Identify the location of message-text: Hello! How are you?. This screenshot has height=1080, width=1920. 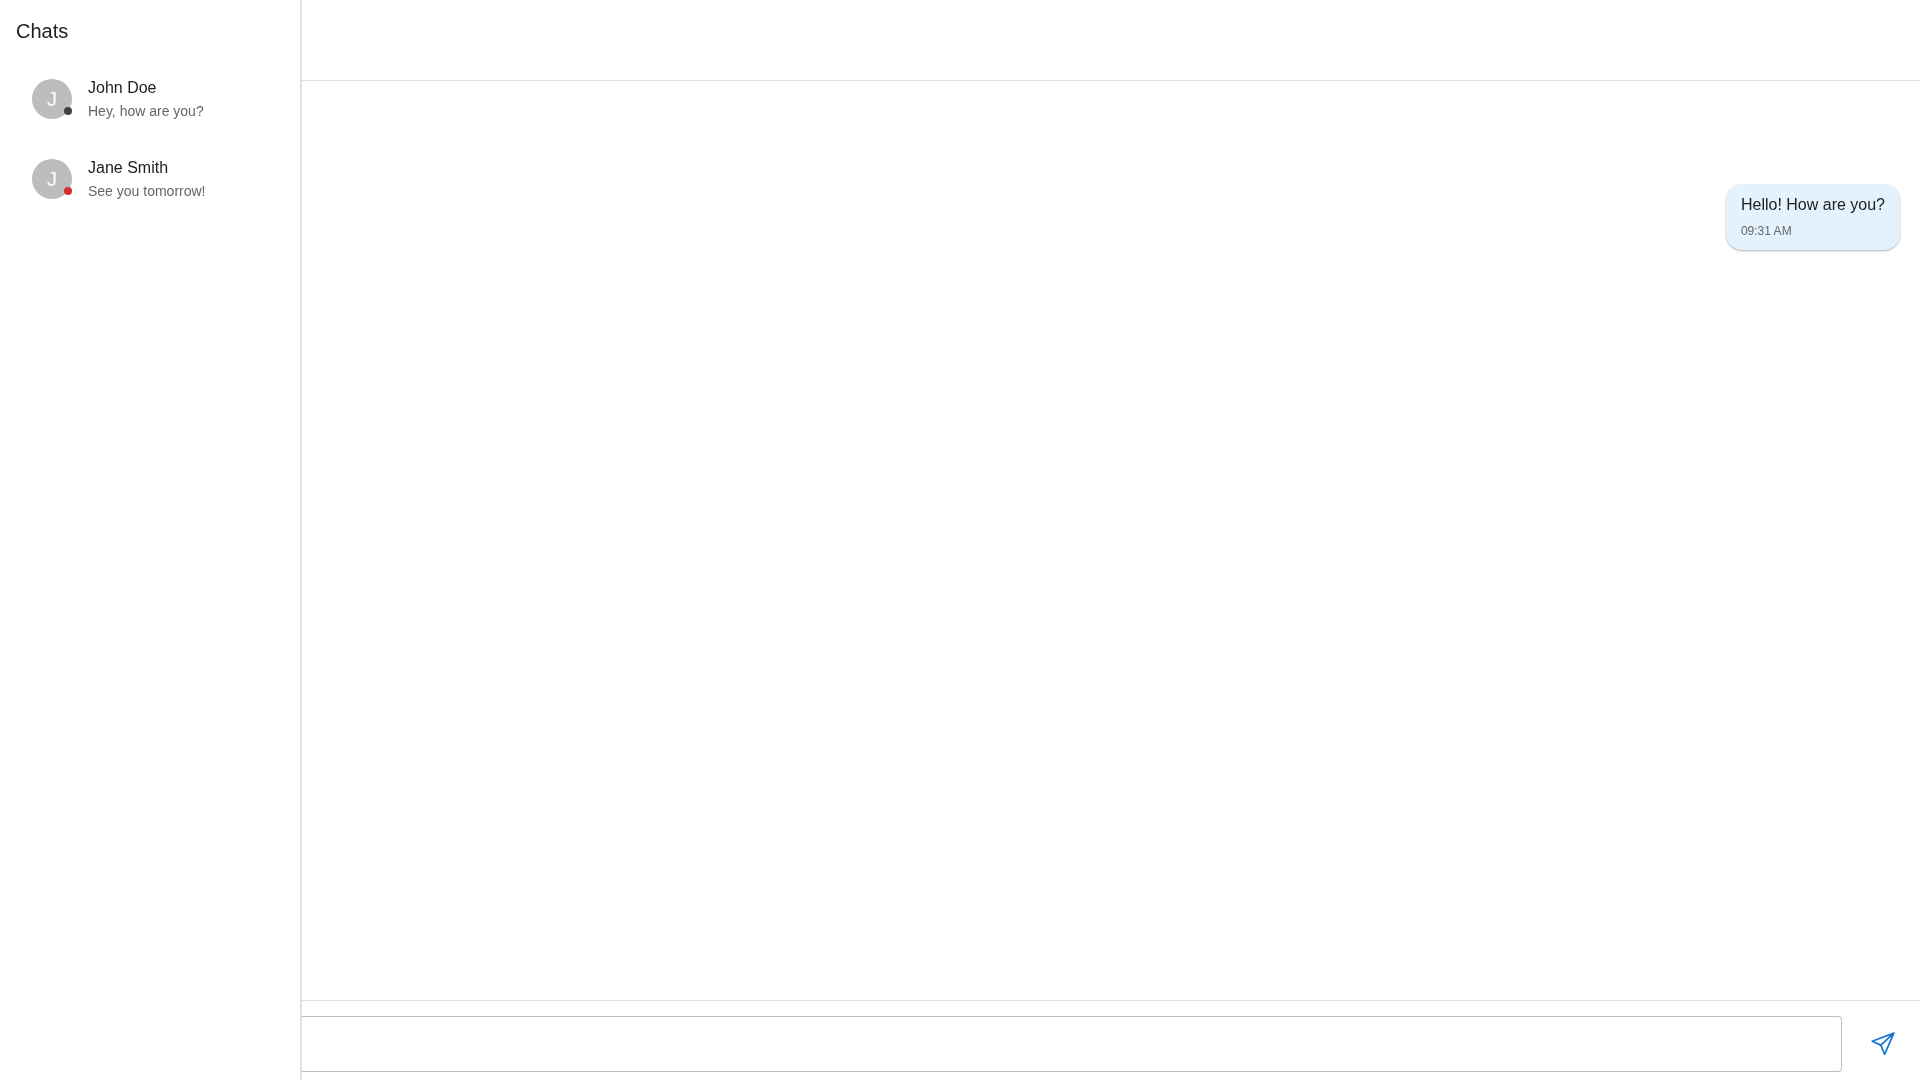
(1812, 205).